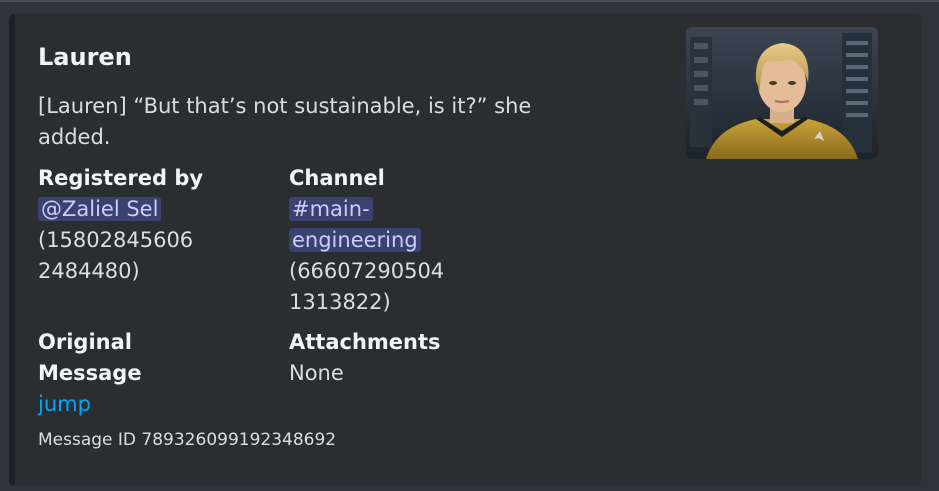  What do you see at coordinates (85, 57) in the screenshot?
I see `embed-author: Lauren` at bounding box center [85, 57].